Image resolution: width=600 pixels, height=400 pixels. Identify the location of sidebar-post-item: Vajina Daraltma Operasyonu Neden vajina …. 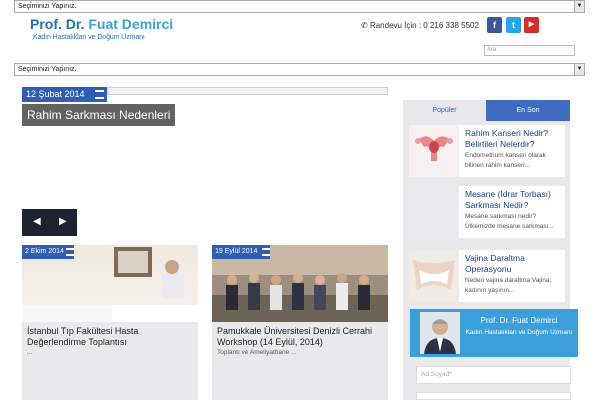
(487, 276).